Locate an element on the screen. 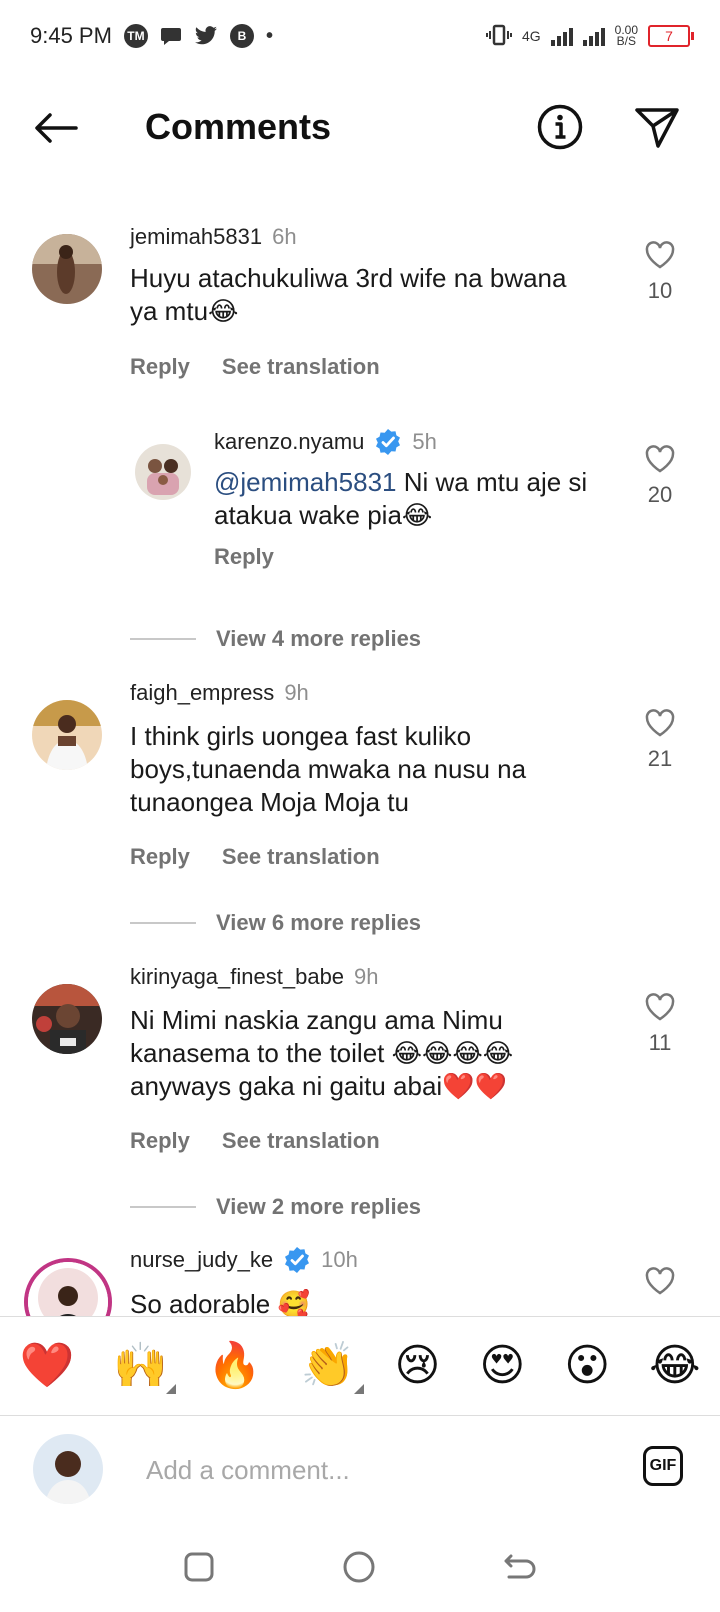  my-avatar is located at coordinates (68, 1469).